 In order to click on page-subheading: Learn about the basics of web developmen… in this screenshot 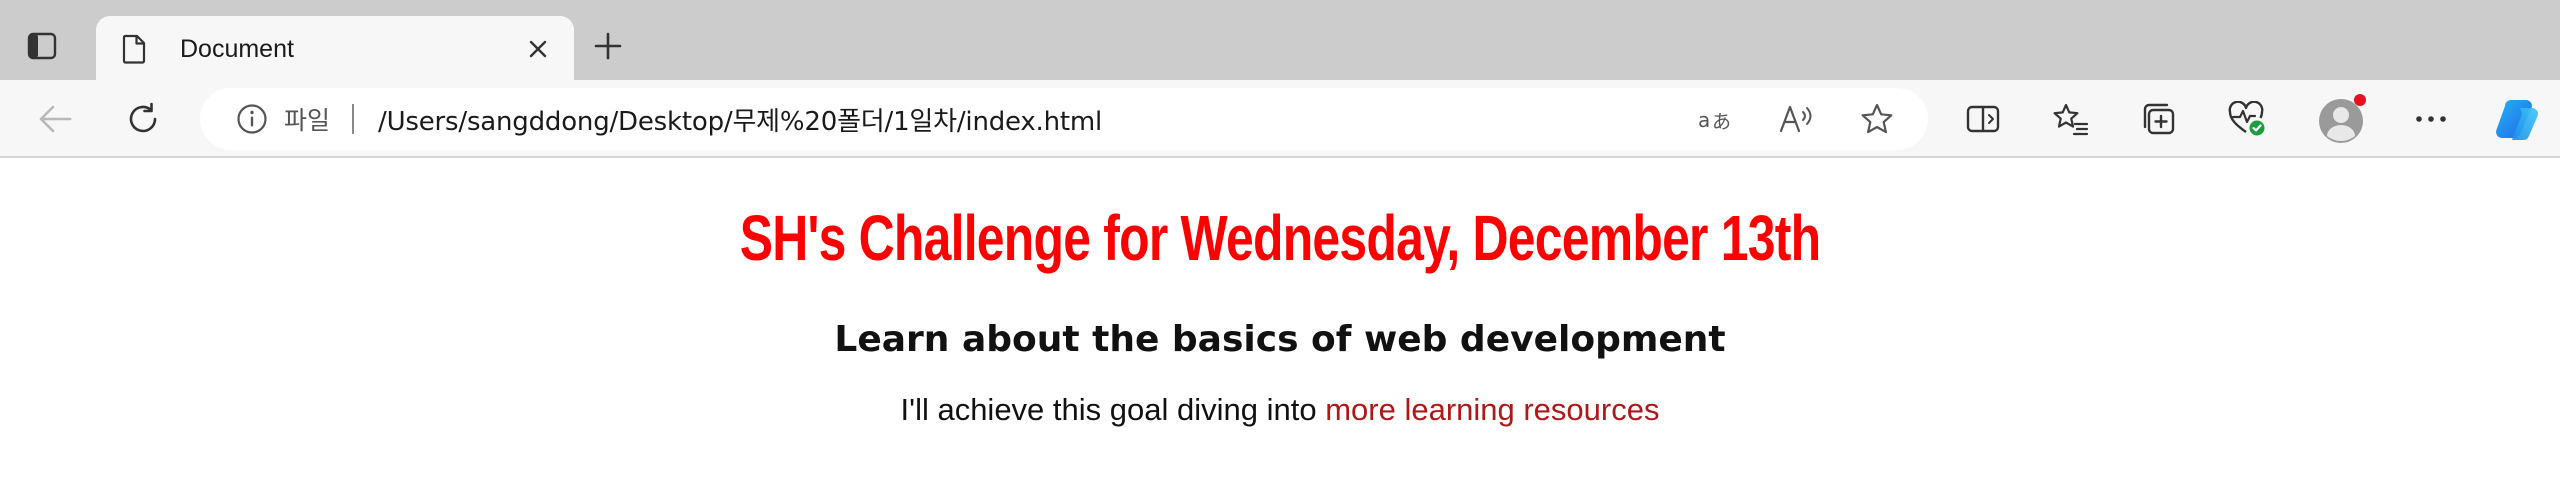, I will do `click(1280, 339)`.